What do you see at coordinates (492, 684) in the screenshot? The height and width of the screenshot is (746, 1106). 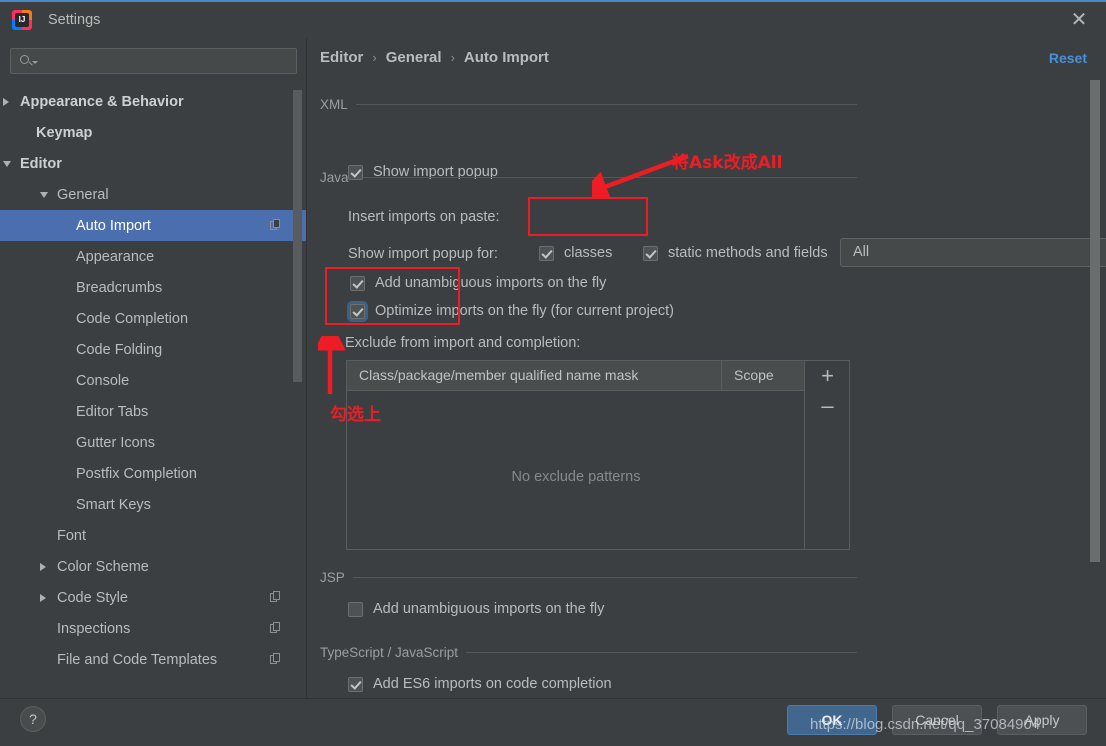 I see `checkbox-label: Add ES6 imports on code completion` at bounding box center [492, 684].